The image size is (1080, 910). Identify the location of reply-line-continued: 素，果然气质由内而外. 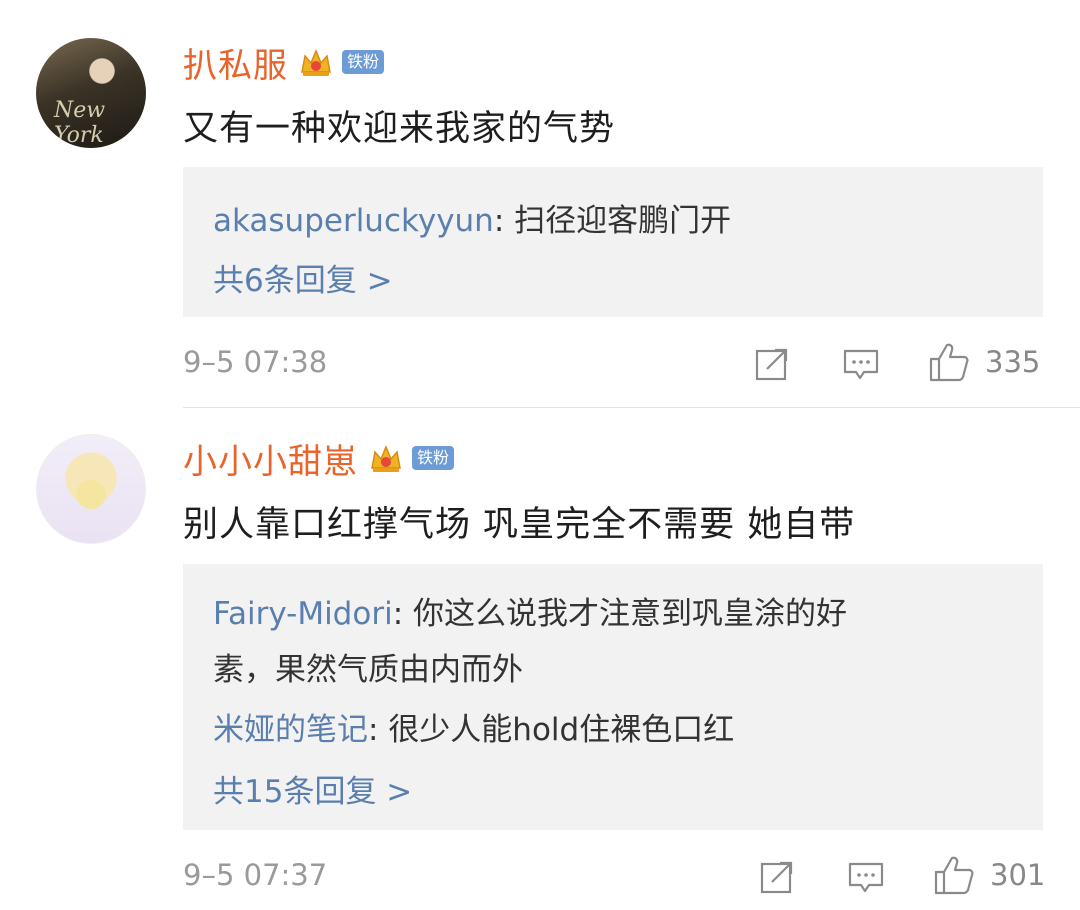
(368, 670).